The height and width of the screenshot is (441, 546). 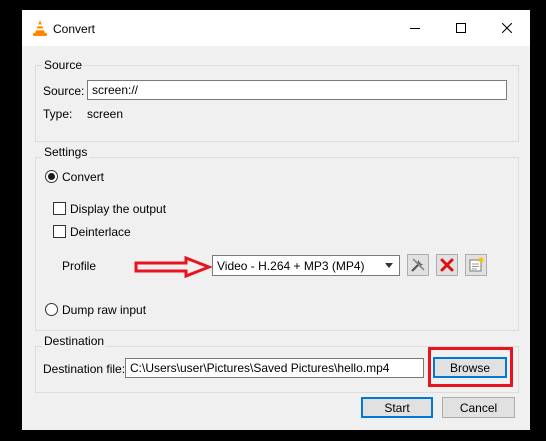 What do you see at coordinates (276, 28) in the screenshot?
I see `title-bar: Convert` at bounding box center [276, 28].